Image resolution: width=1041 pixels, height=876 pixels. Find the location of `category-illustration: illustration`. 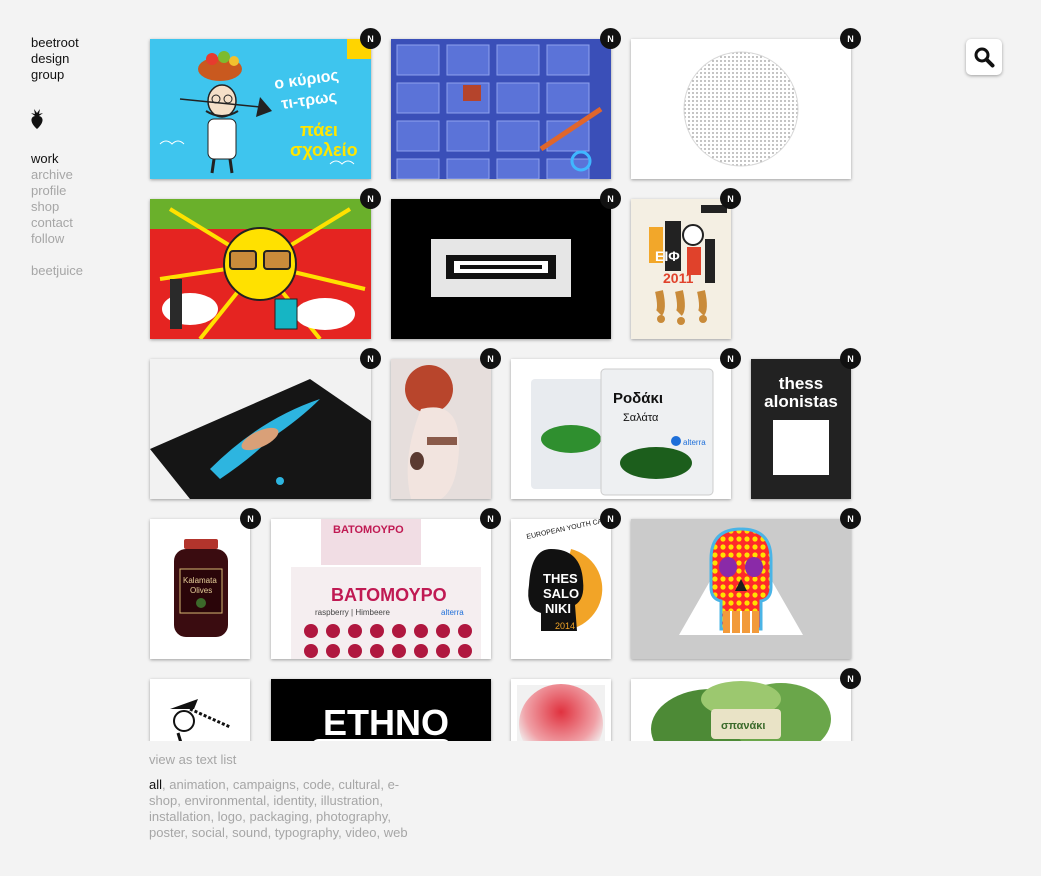

category-illustration: illustration is located at coordinates (350, 800).